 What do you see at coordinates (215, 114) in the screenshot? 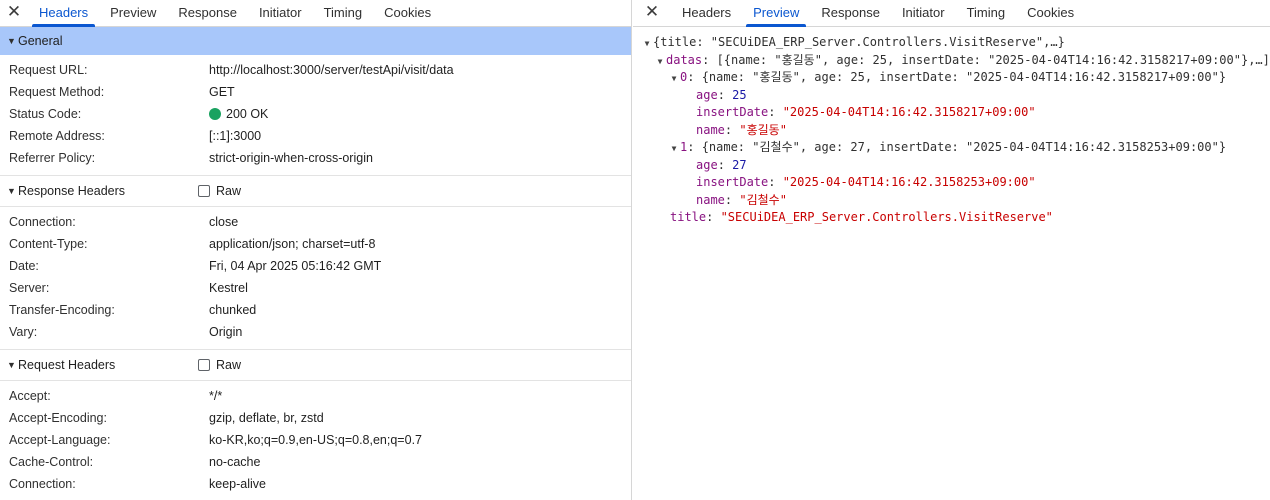
I see `status-ok-icon` at bounding box center [215, 114].